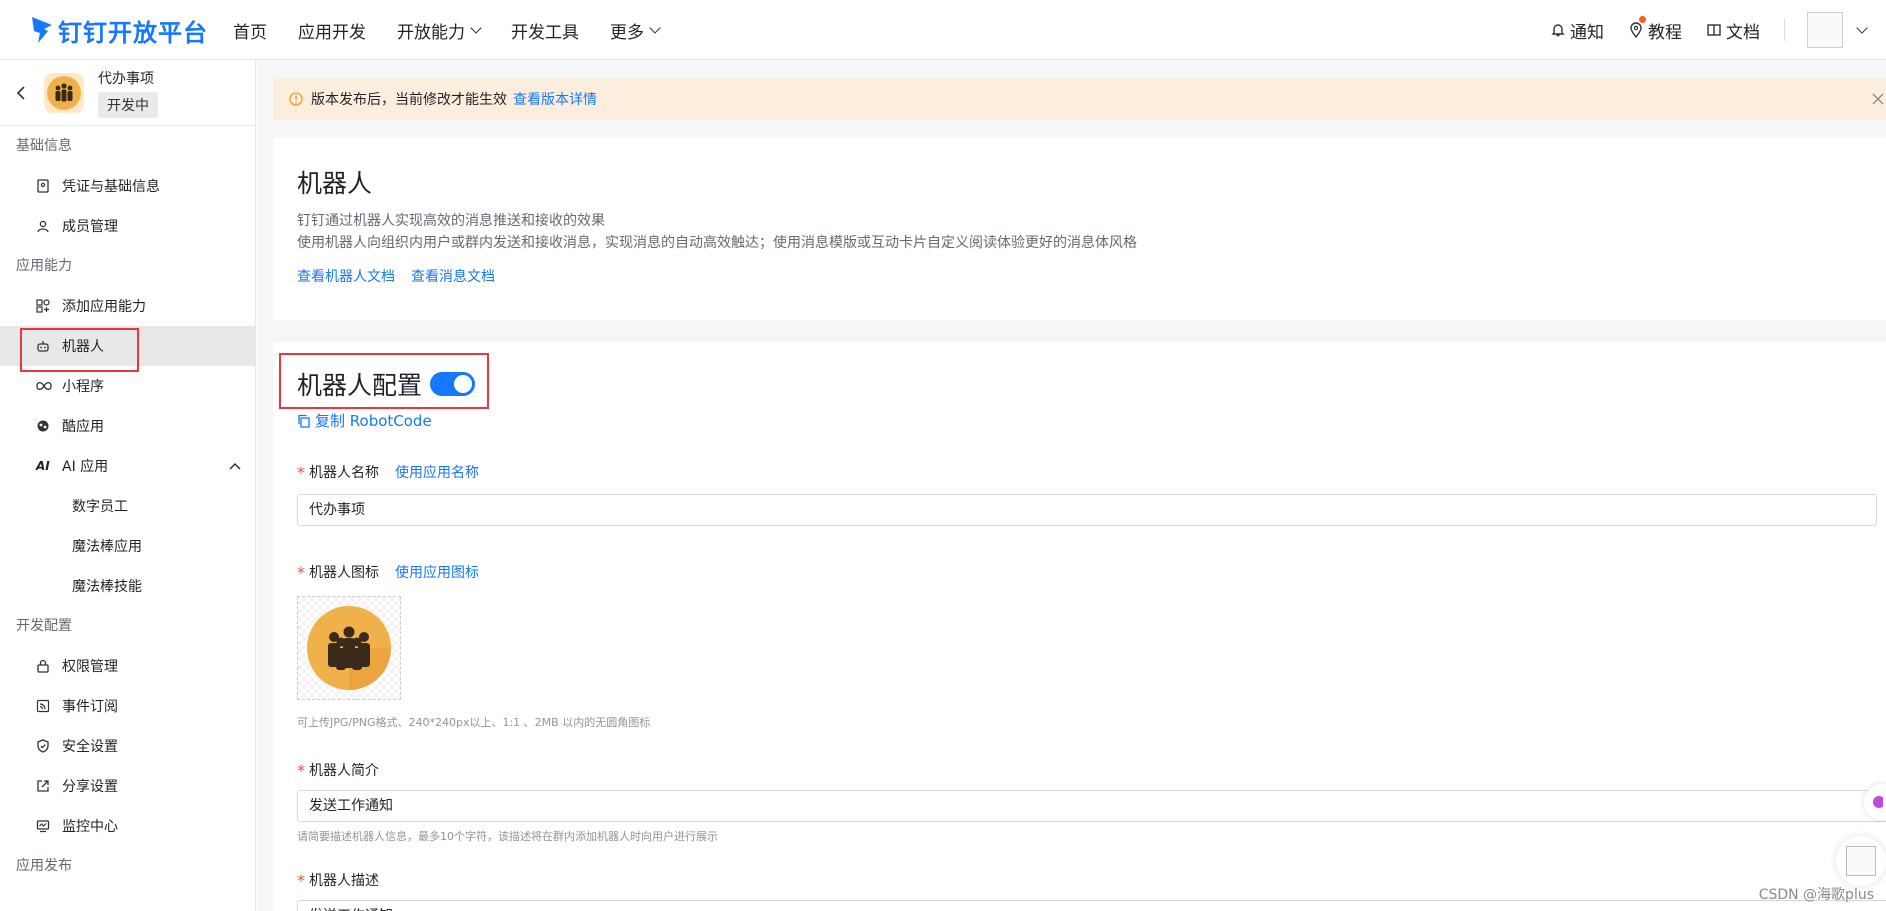 Image resolution: width=1886 pixels, height=911 pixels. What do you see at coordinates (635, 30) in the screenshot?
I see `nav-more: 更多` at bounding box center [635, 30].